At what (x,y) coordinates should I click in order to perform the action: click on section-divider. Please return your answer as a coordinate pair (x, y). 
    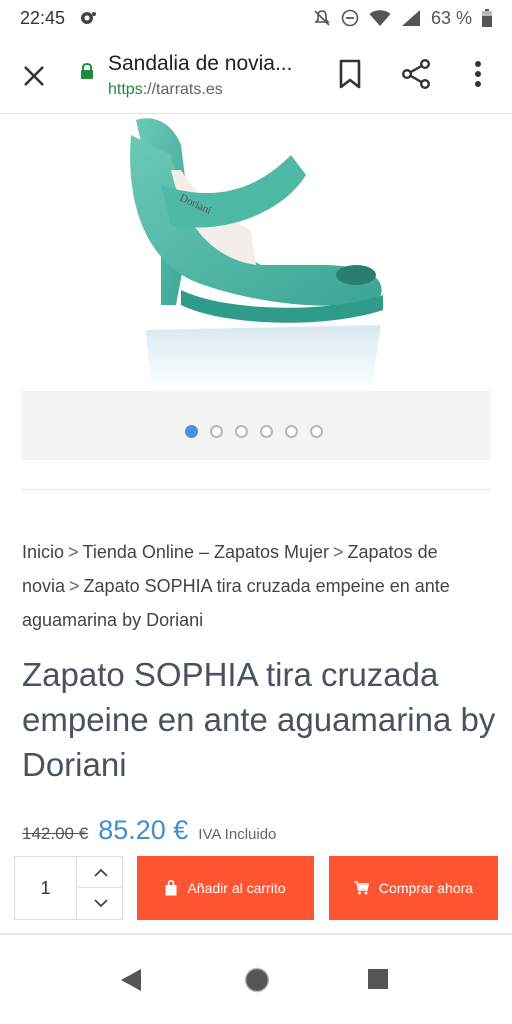
    Looking at the image, I should click on (256, 489).